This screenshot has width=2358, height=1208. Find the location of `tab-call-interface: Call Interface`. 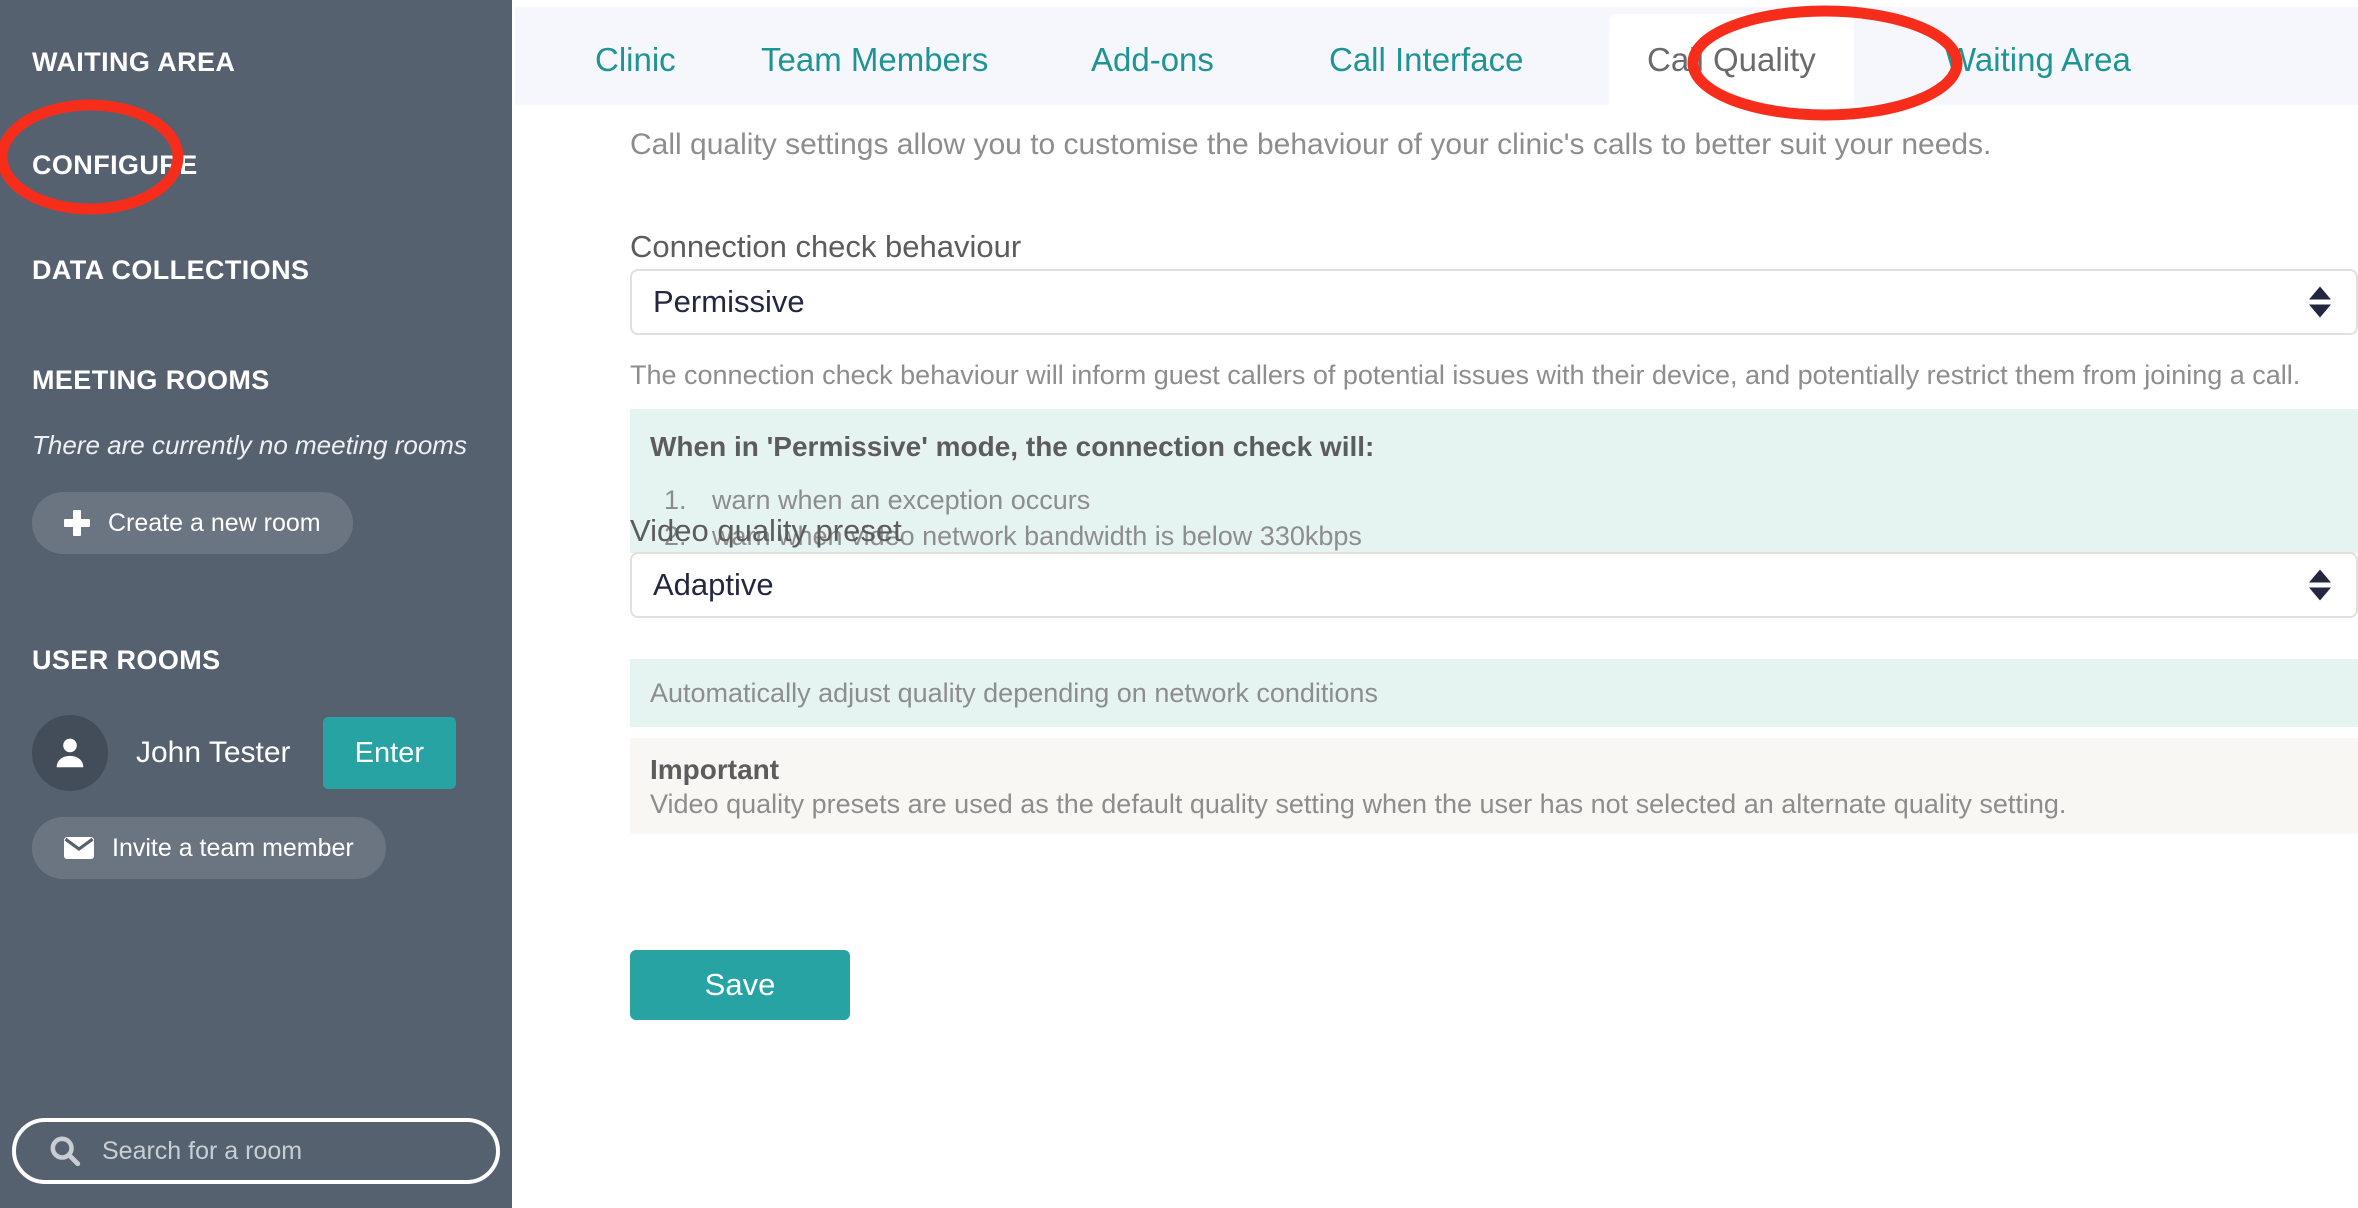

tab-call-interface: Call Interface is located at coordinates (1426, 59).